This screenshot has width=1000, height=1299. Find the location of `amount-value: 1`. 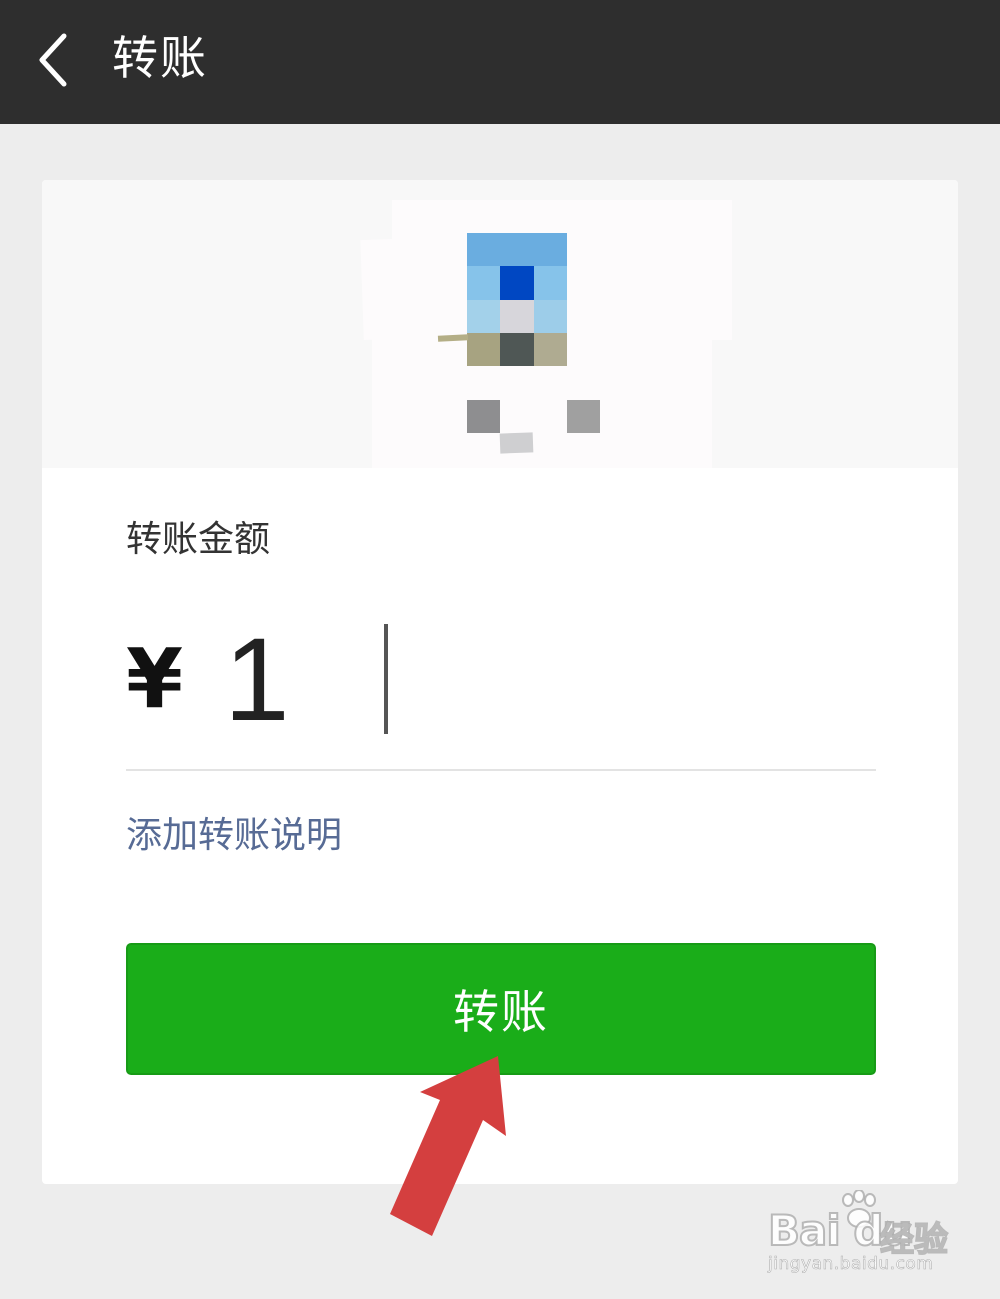

amount-value: 1 is located at coordinates (257, 680).